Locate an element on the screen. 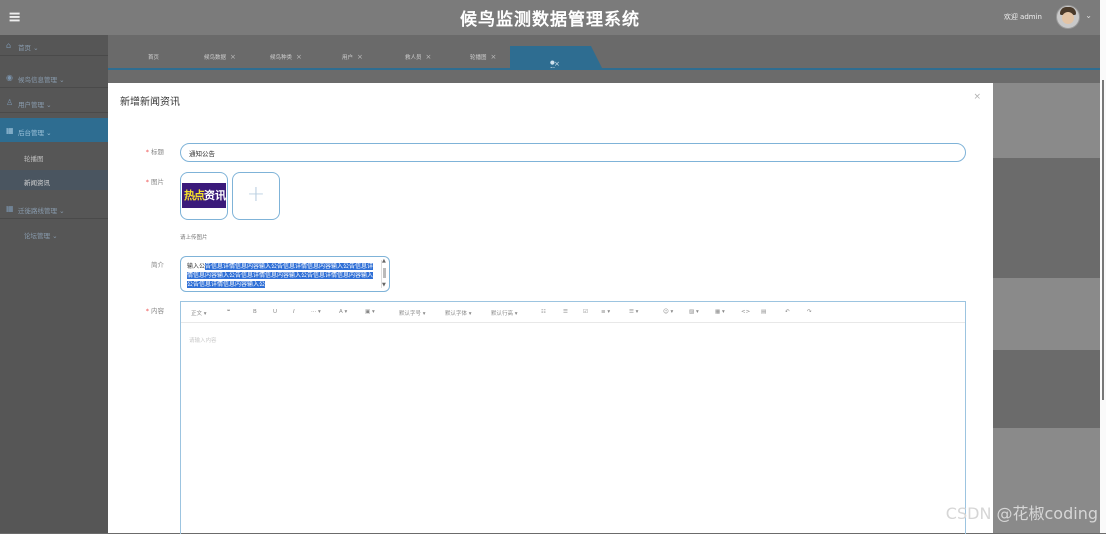 This screenshot has height=534, width=1106. align-dropdown: ≡ ▾ is located at coordinates (605, 312).